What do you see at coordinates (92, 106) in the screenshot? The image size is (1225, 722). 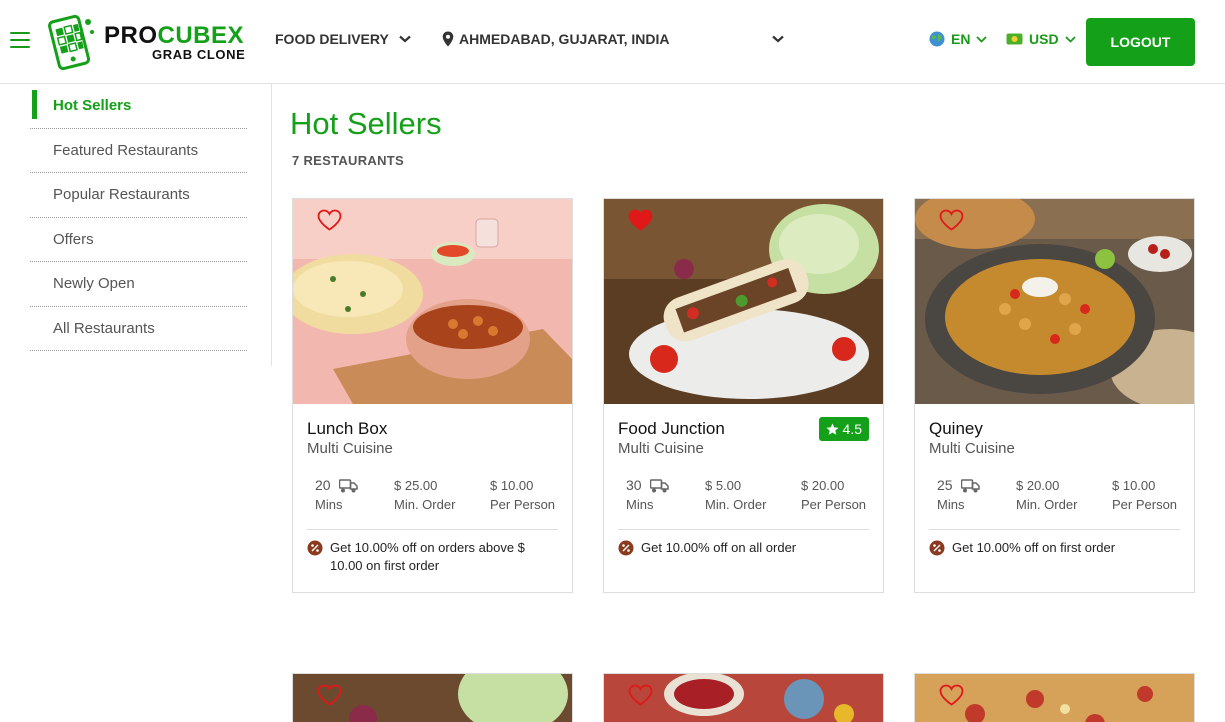 I see `sidebar-item-label: Hot Sellers` at bounding box center [92, 106].